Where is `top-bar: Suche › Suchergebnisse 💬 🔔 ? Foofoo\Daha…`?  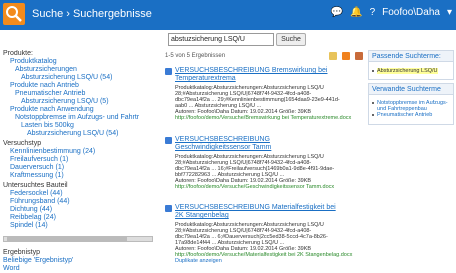 top-bar: Suche › Suchergebnisse 💬 🔔 ? Foofoo\Daha… is located at coordinates (228, 15).